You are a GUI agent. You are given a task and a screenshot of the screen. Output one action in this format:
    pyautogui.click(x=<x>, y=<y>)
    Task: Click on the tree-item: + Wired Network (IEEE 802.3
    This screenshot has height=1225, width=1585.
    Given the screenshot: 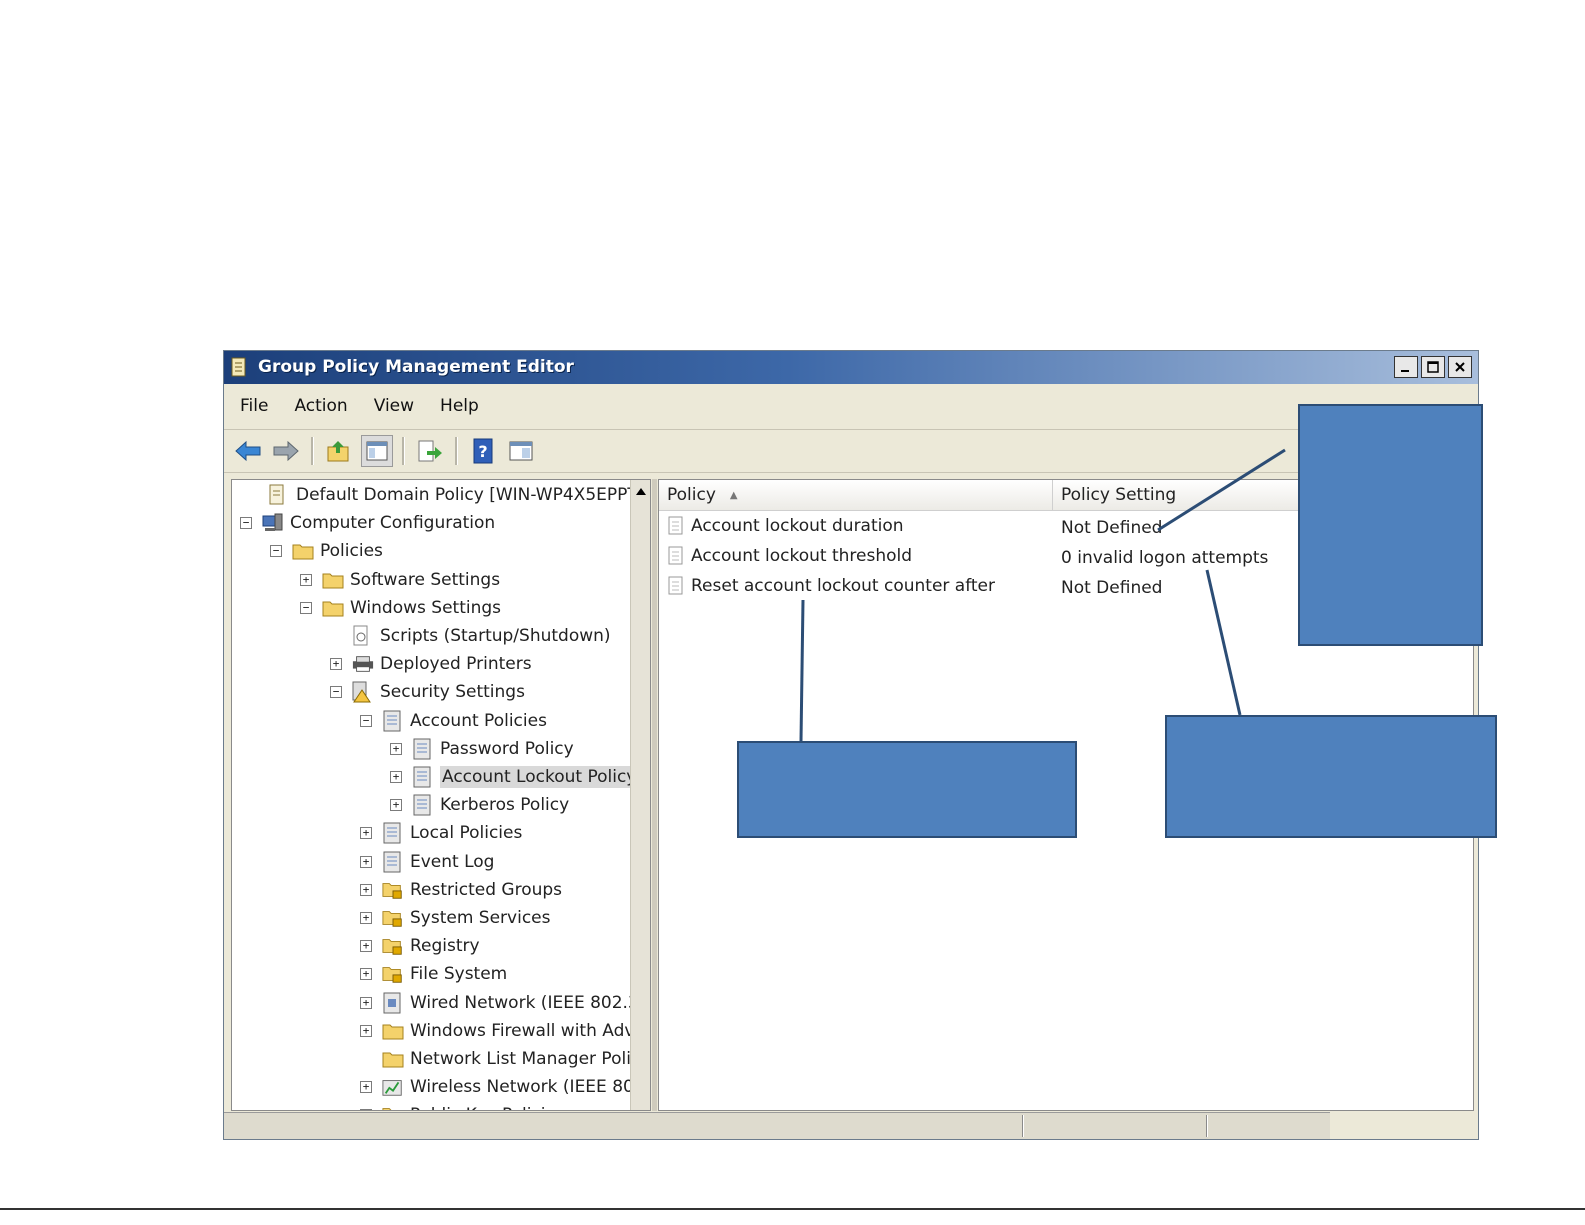 What is the action you would take?
    pyautogui.click(x=499, y=1003)
    